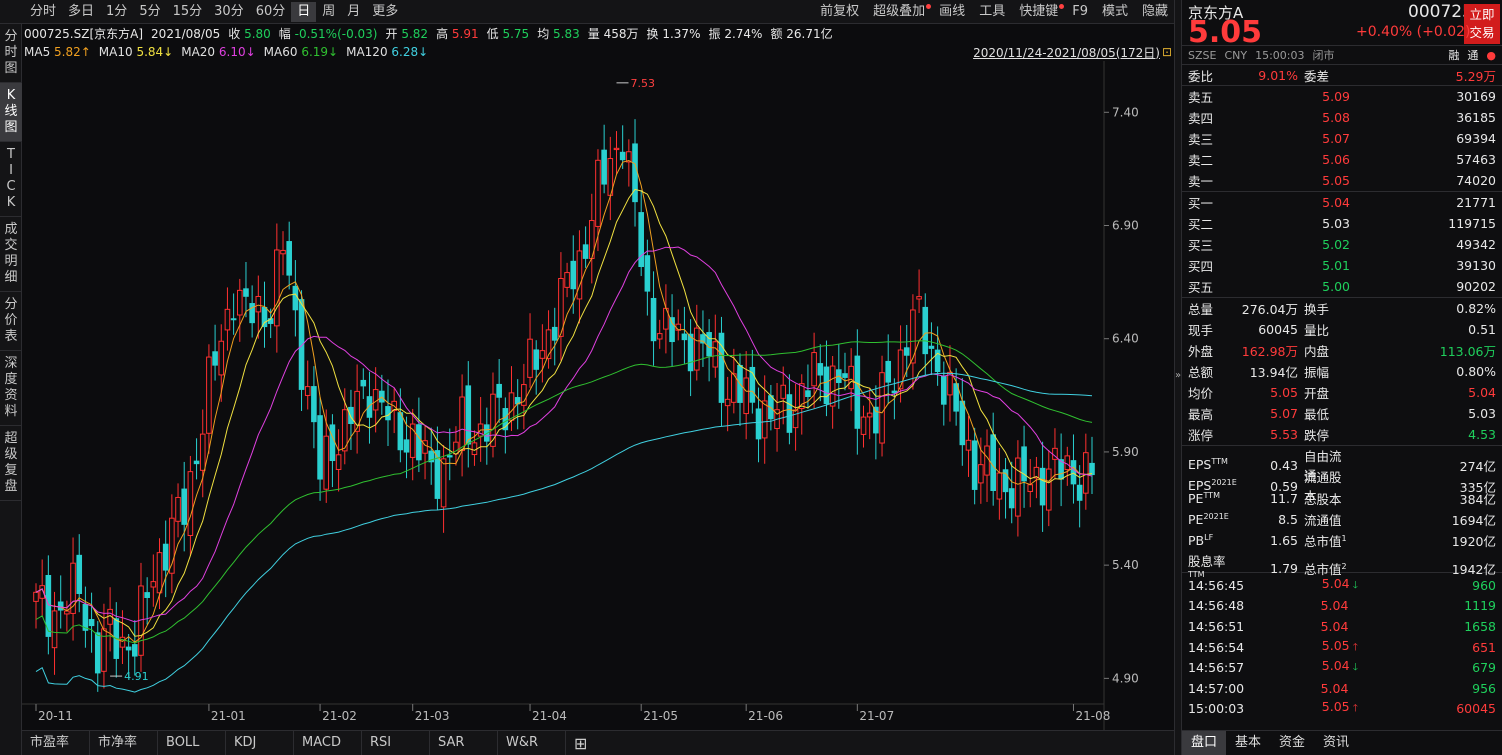 The image size is (1502, 755). What do you see at coordinates (1038, 12) in the screenshot?
I see `tool-4: 快捷键` at bounding box center [1038, 12].